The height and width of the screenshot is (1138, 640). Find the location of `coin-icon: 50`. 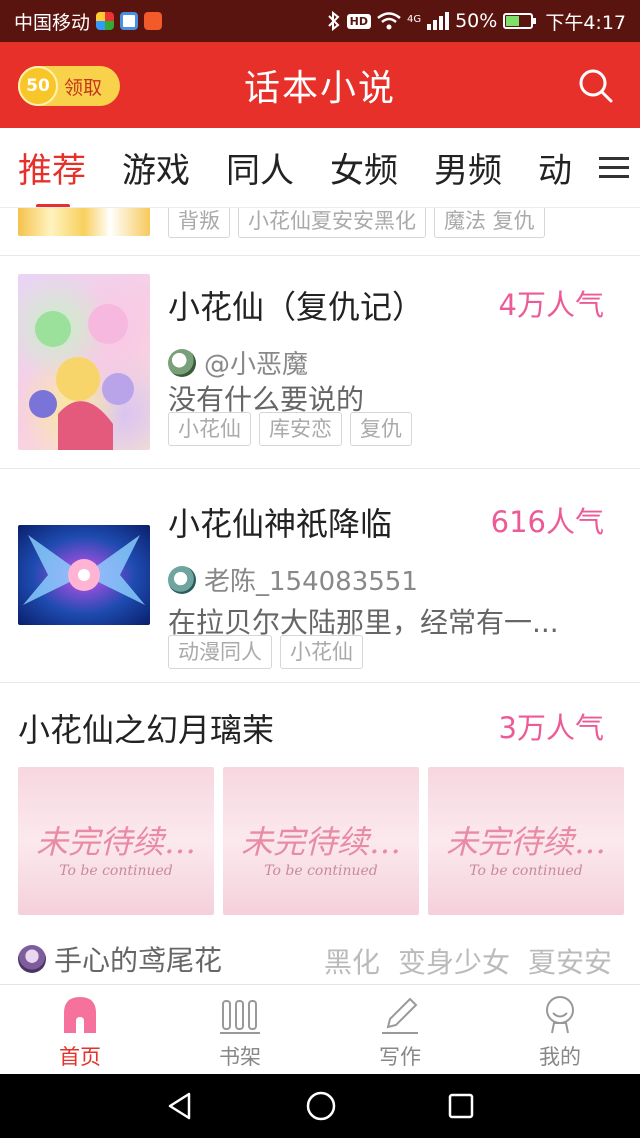

coin-icon: 50 is located at coordinates (38, 86).